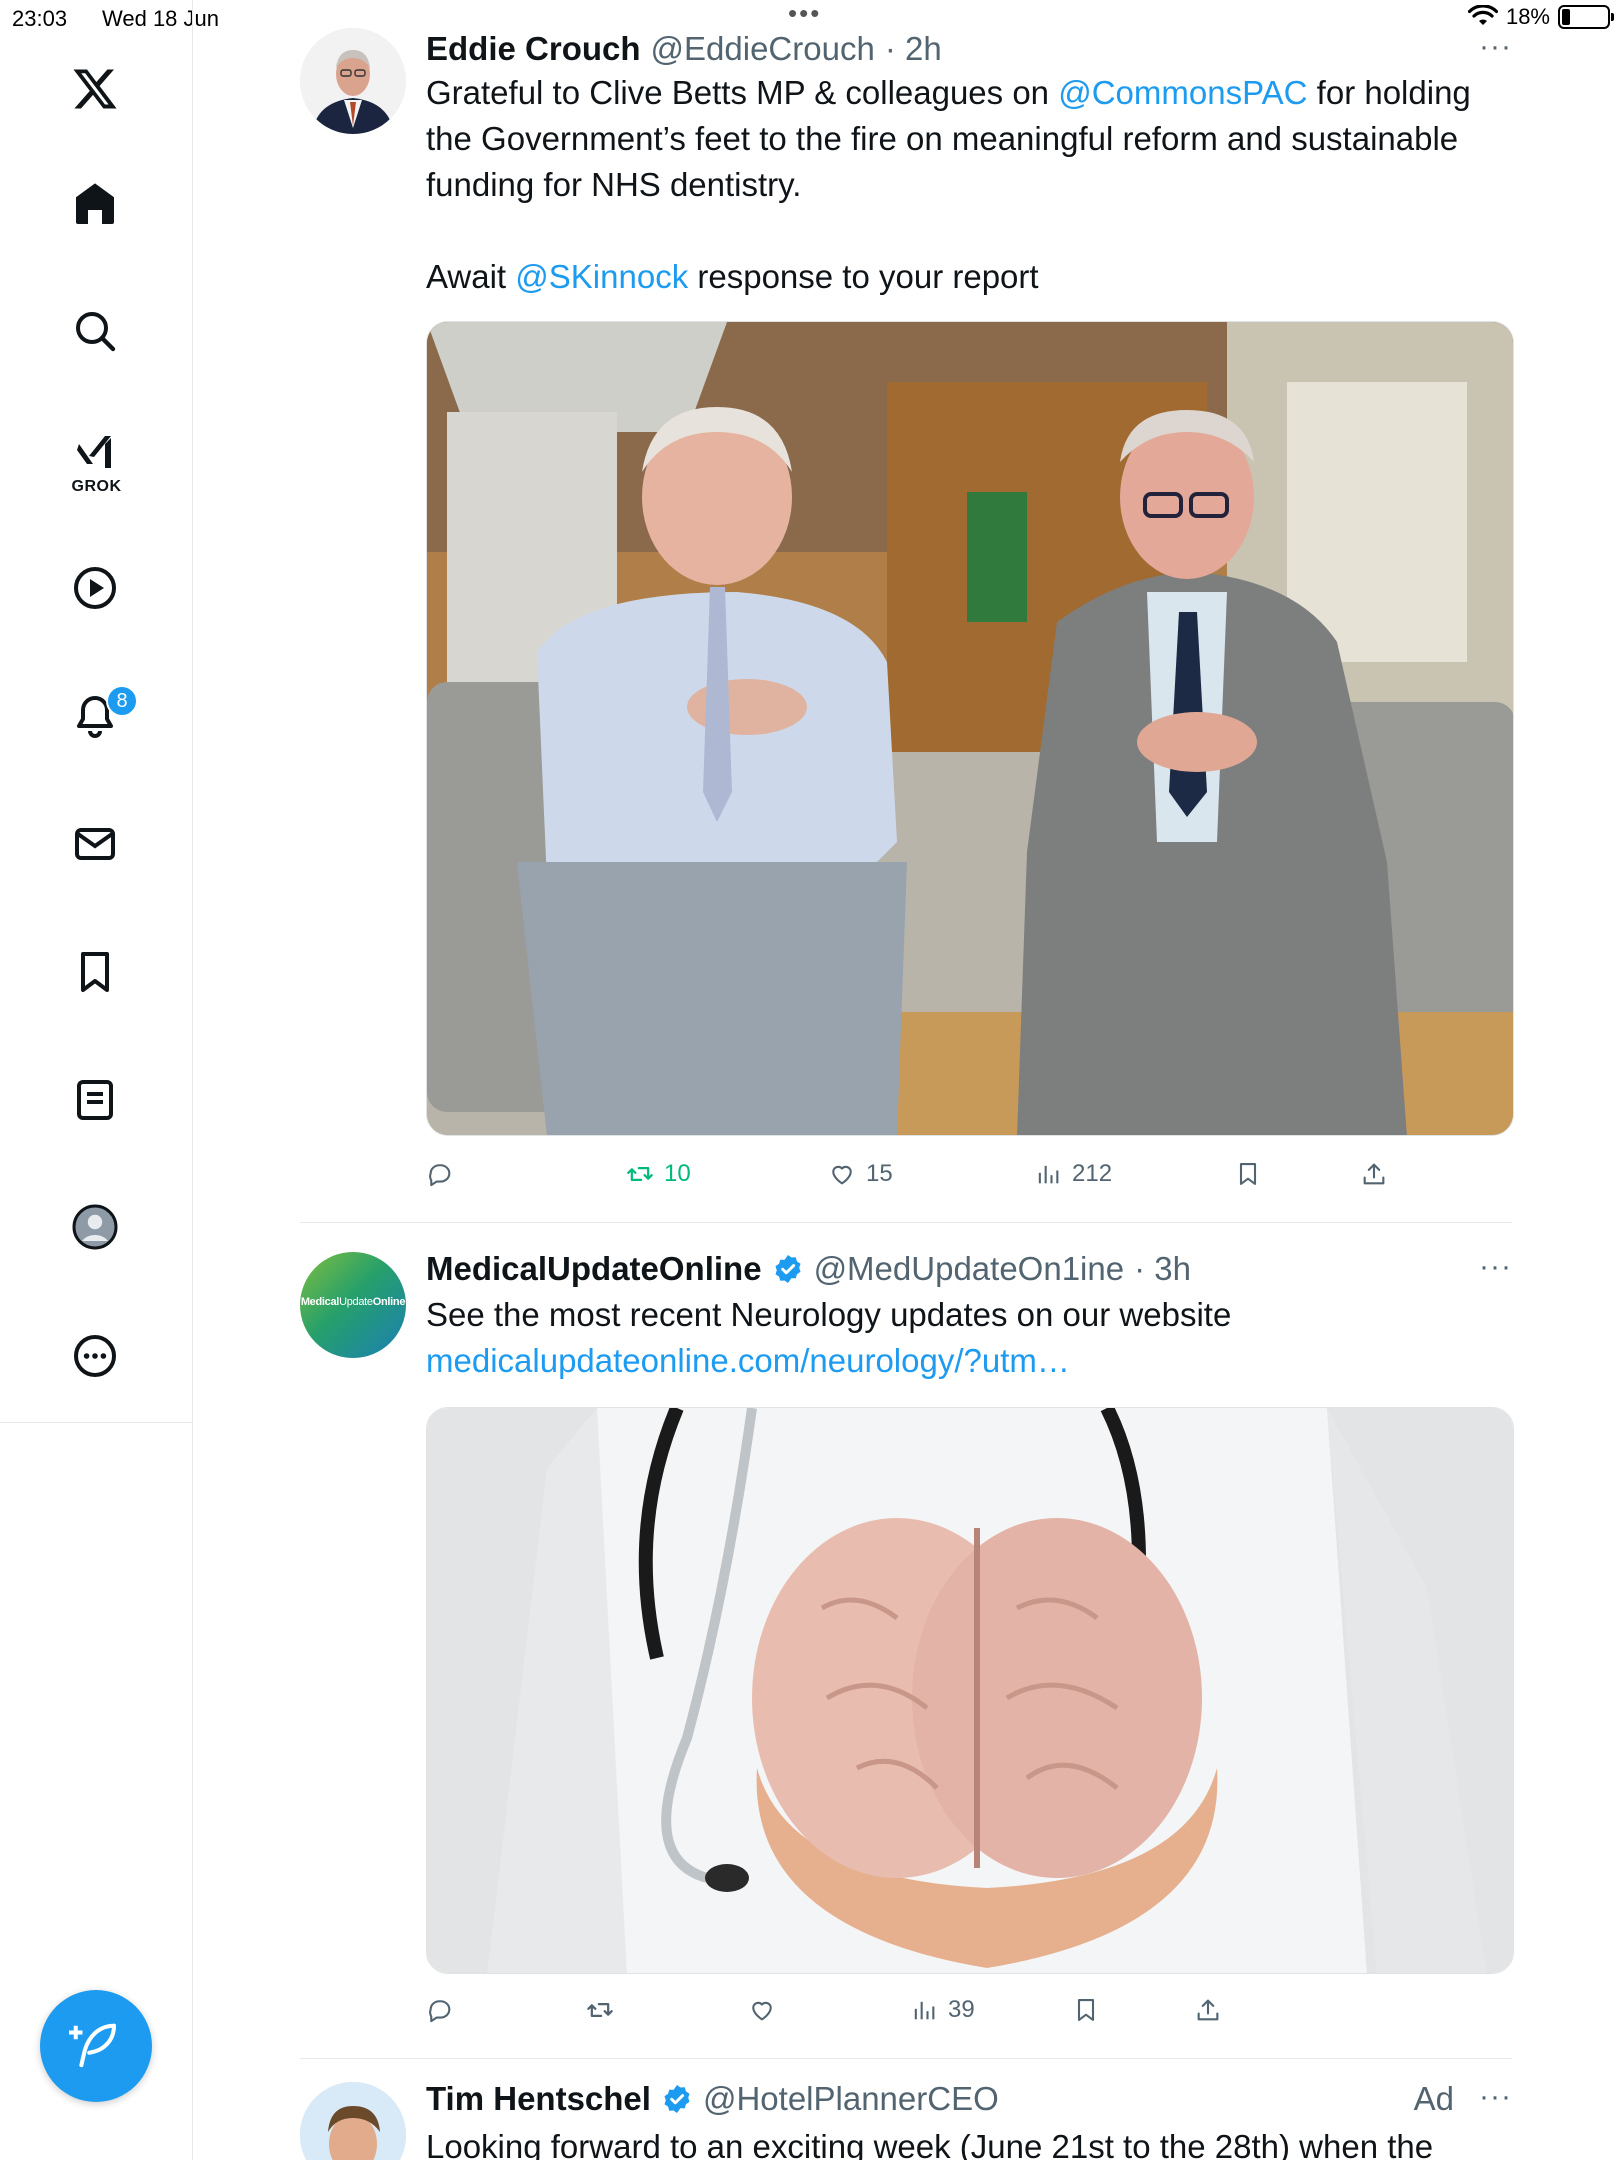  What do you see at coordinates (1527, 16) in the screenshot?
I see `battery-percent: 18%` at bounding box center [1527, 16].